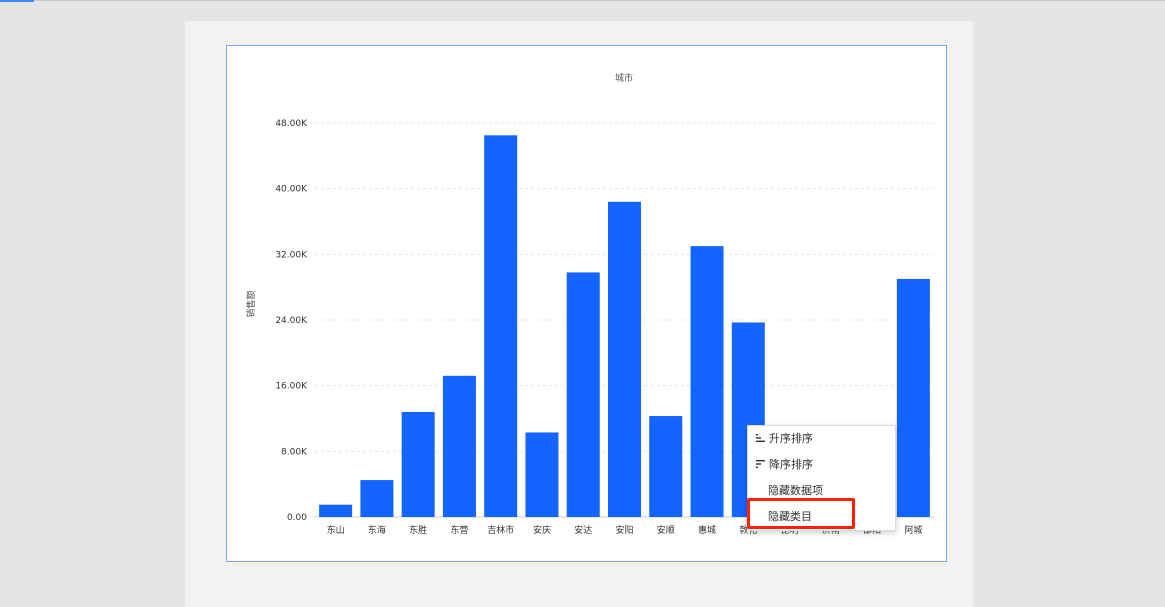 Image resolution: width=1165 pixels, height=607 pixels. I want to click on bar-东营, so click(459, 446).